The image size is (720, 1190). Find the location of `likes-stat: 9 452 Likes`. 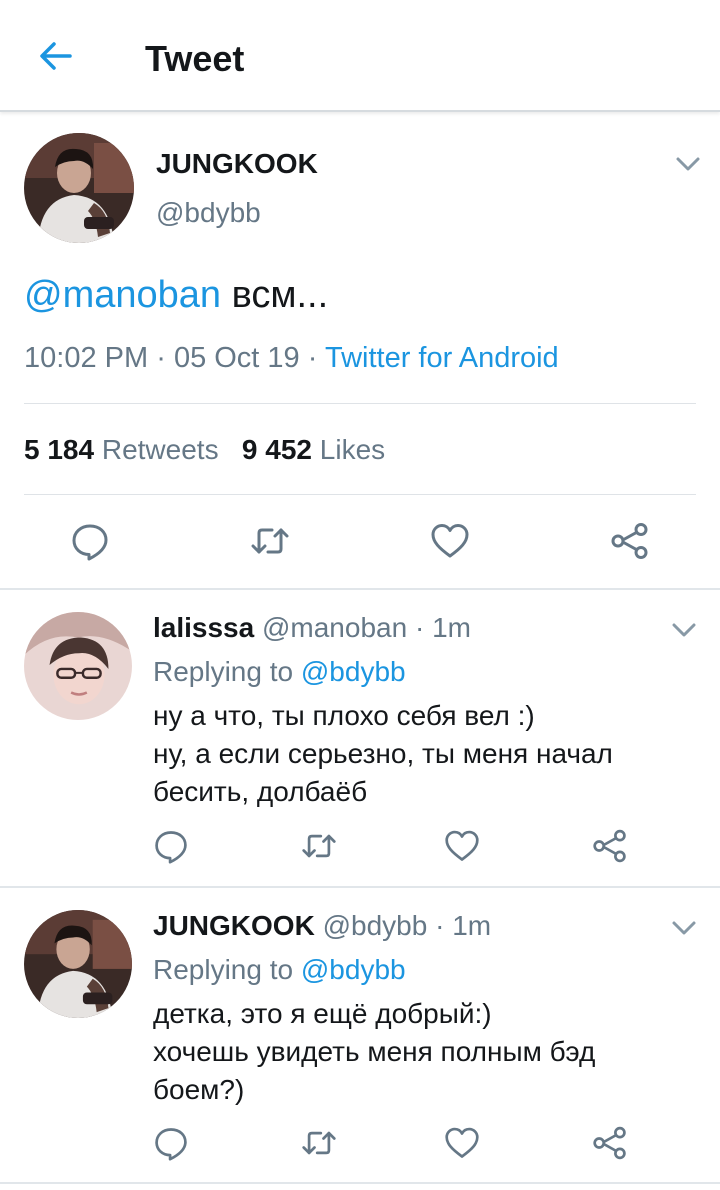

likes-stat: 9 452 Likes is located at coordinates (313, 449).